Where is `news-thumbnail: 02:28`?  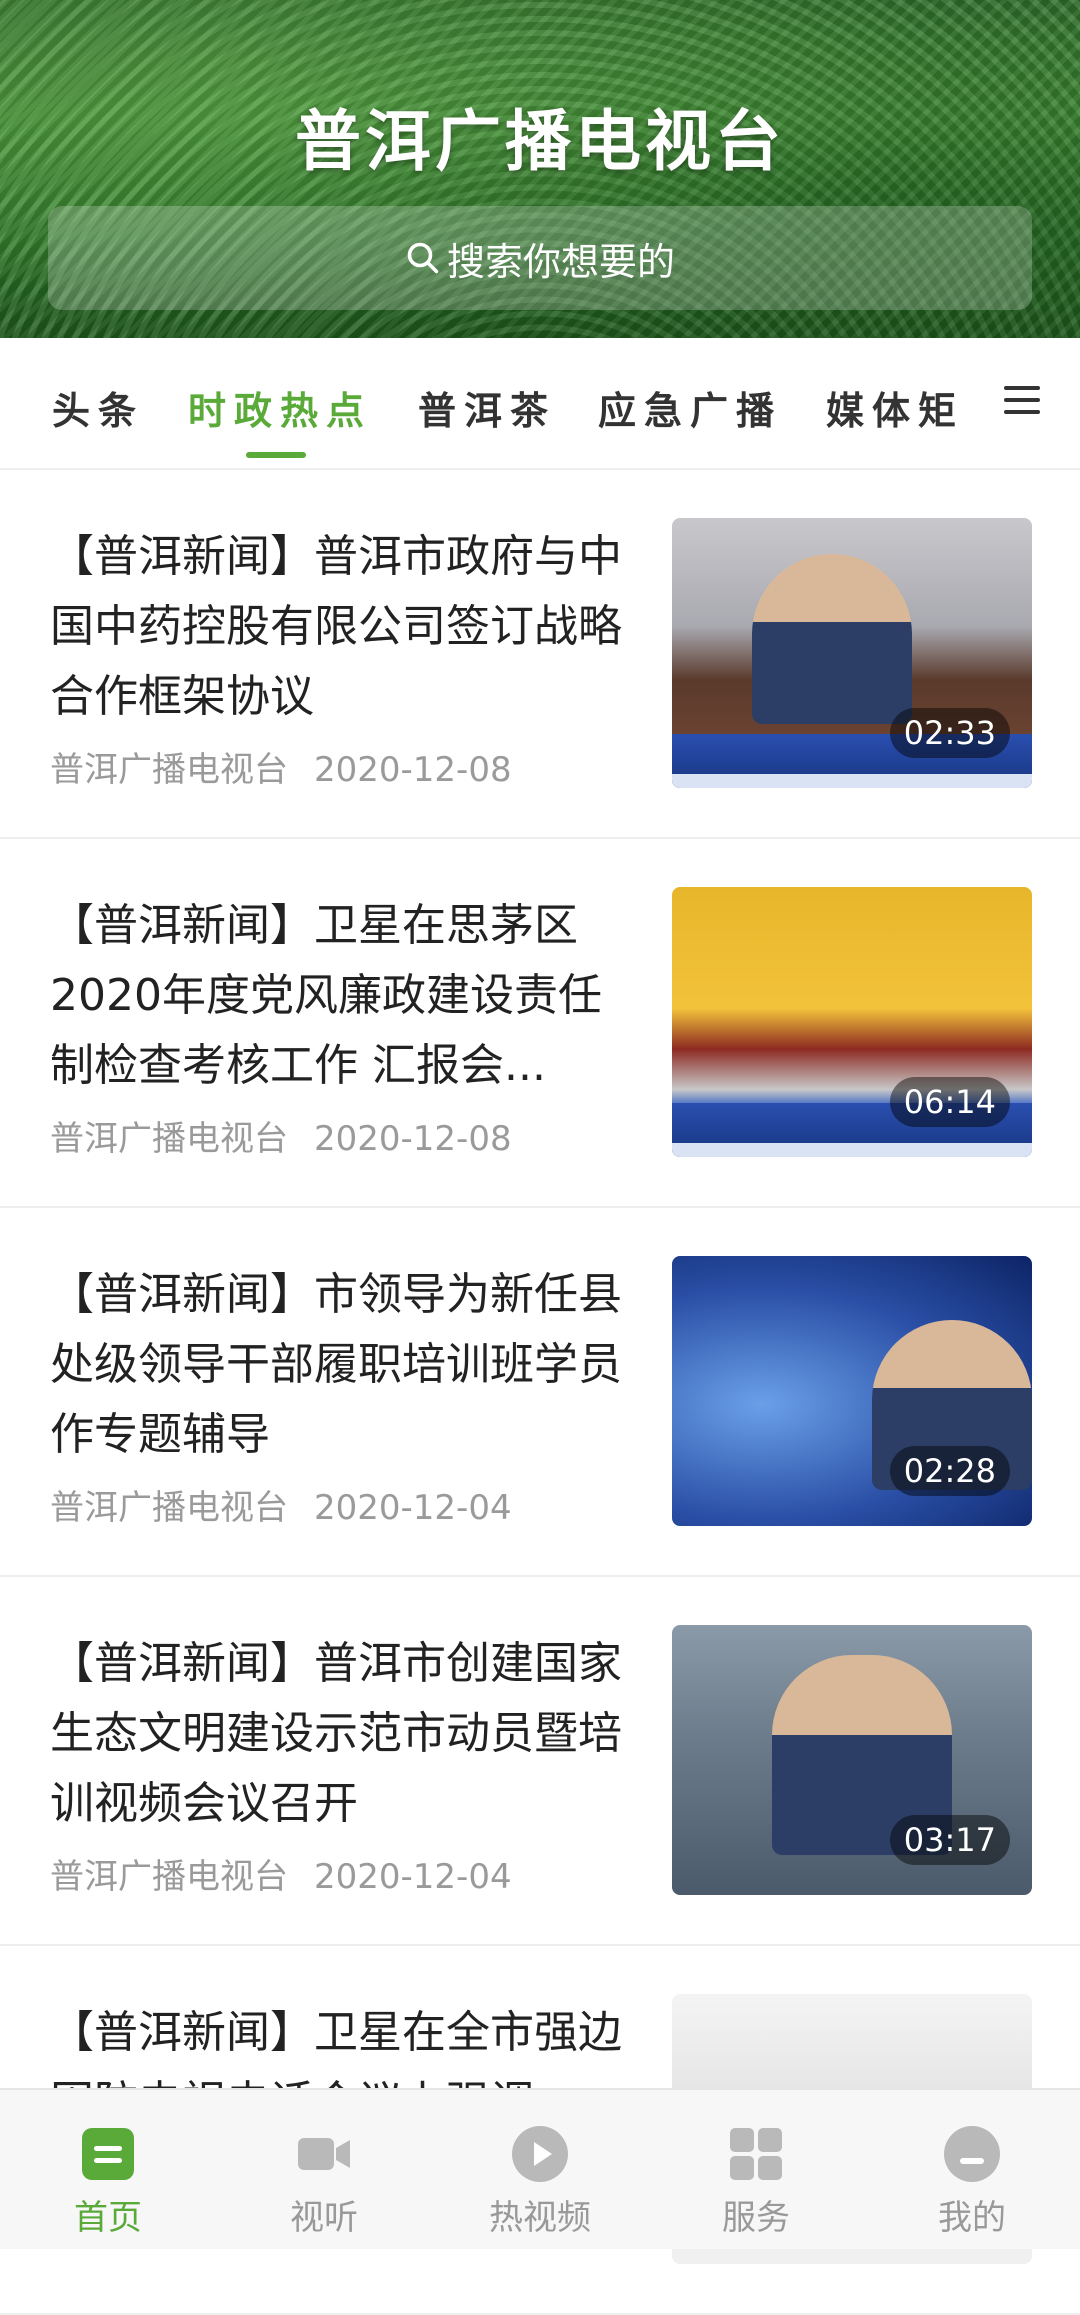 news-thumbnail: 02:28 is located at coordinates (852, 1391).